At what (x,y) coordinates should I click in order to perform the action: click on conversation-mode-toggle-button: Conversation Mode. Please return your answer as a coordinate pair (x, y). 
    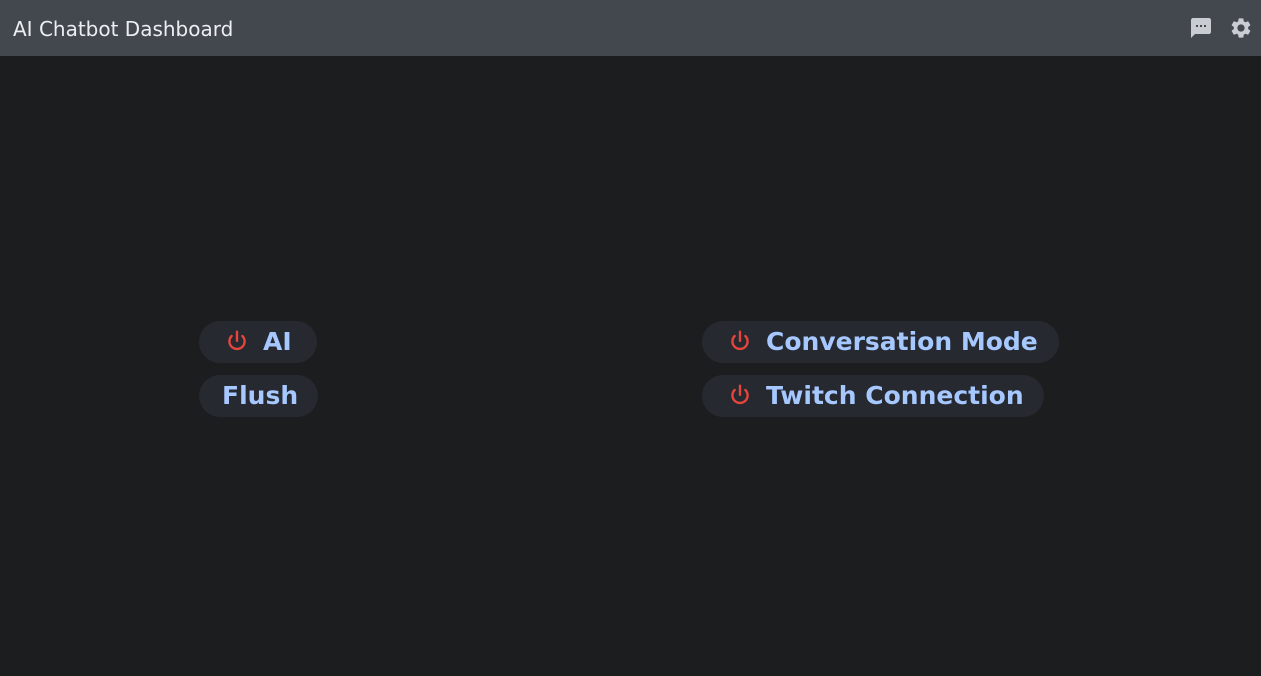
    Looking at the image, I should click on (880, 342).